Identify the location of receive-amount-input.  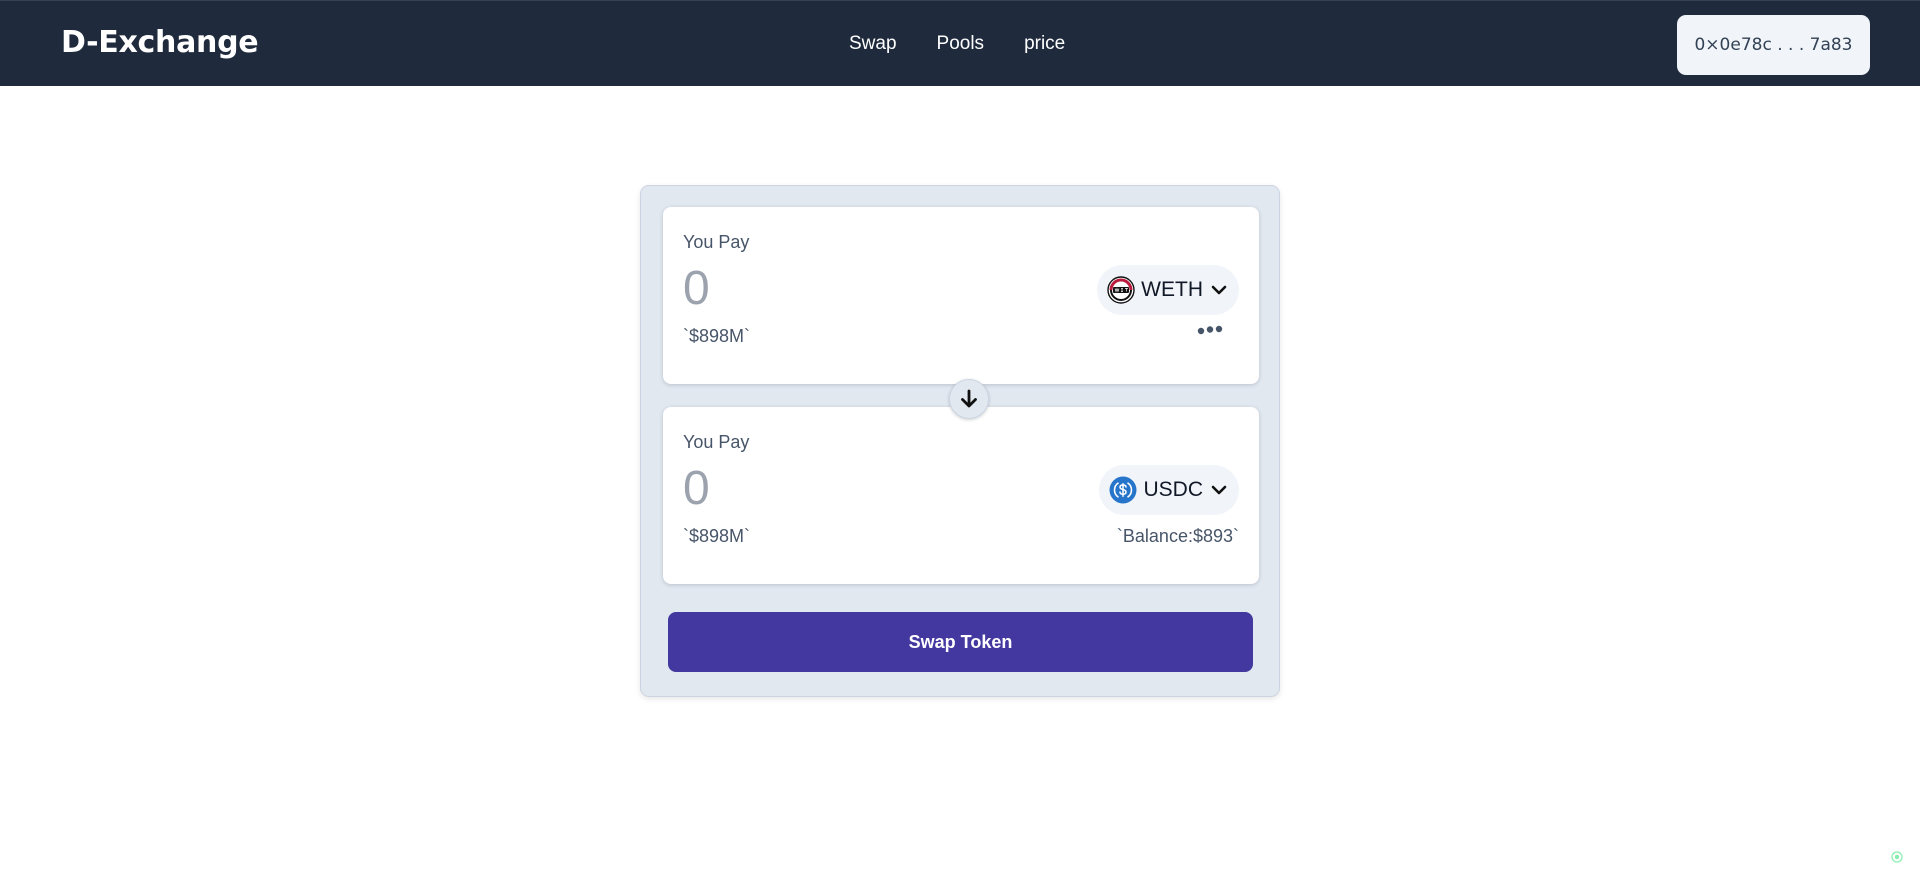
(813, 488).